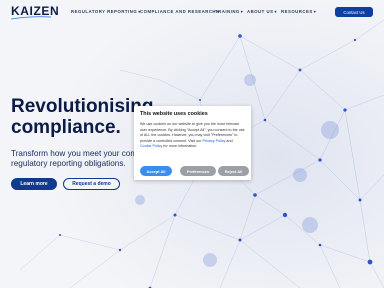 The image size is (384, 288). I want to click on nav-item-regulatory-reporting: REGULATORY REPORTING▾, so click(106, 11).